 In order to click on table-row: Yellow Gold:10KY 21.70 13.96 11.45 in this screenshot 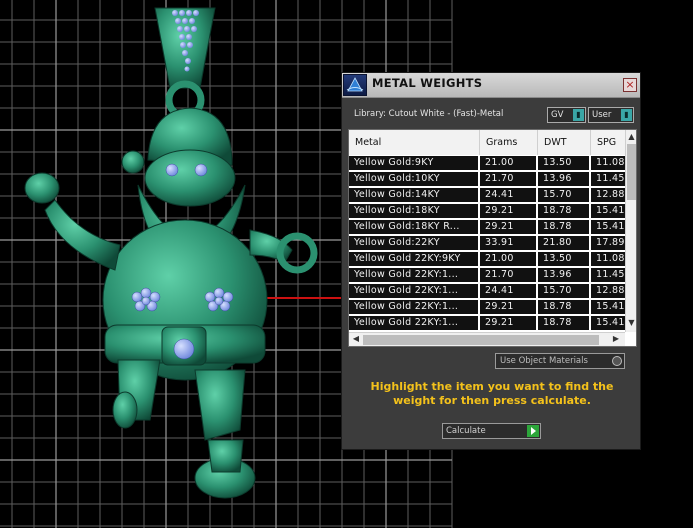, I will do `click(487, 178)`.